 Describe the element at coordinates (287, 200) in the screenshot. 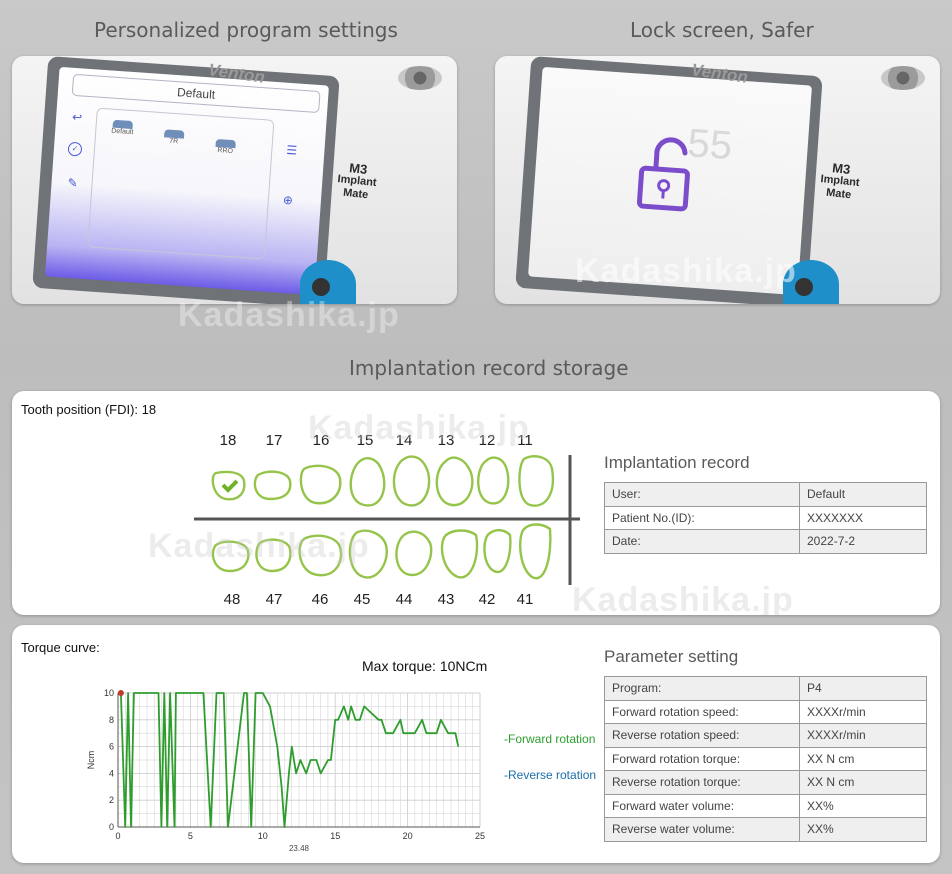

I see `add-program-icon: ⊕` at that location.